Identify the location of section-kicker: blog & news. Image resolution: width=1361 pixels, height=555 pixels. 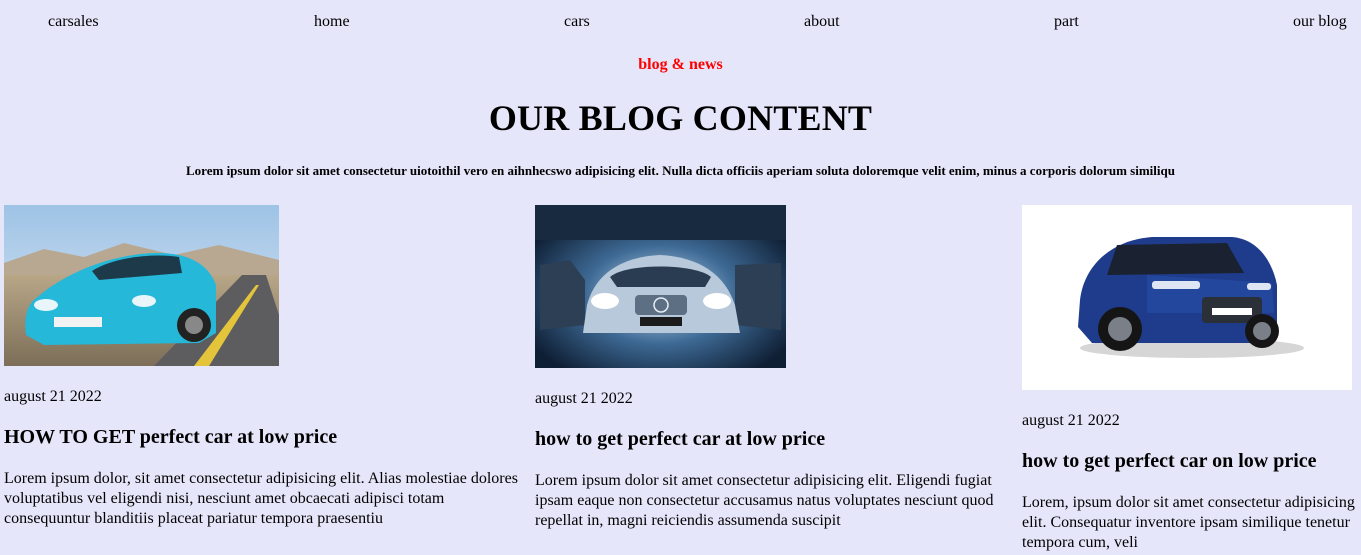
(680, 64).